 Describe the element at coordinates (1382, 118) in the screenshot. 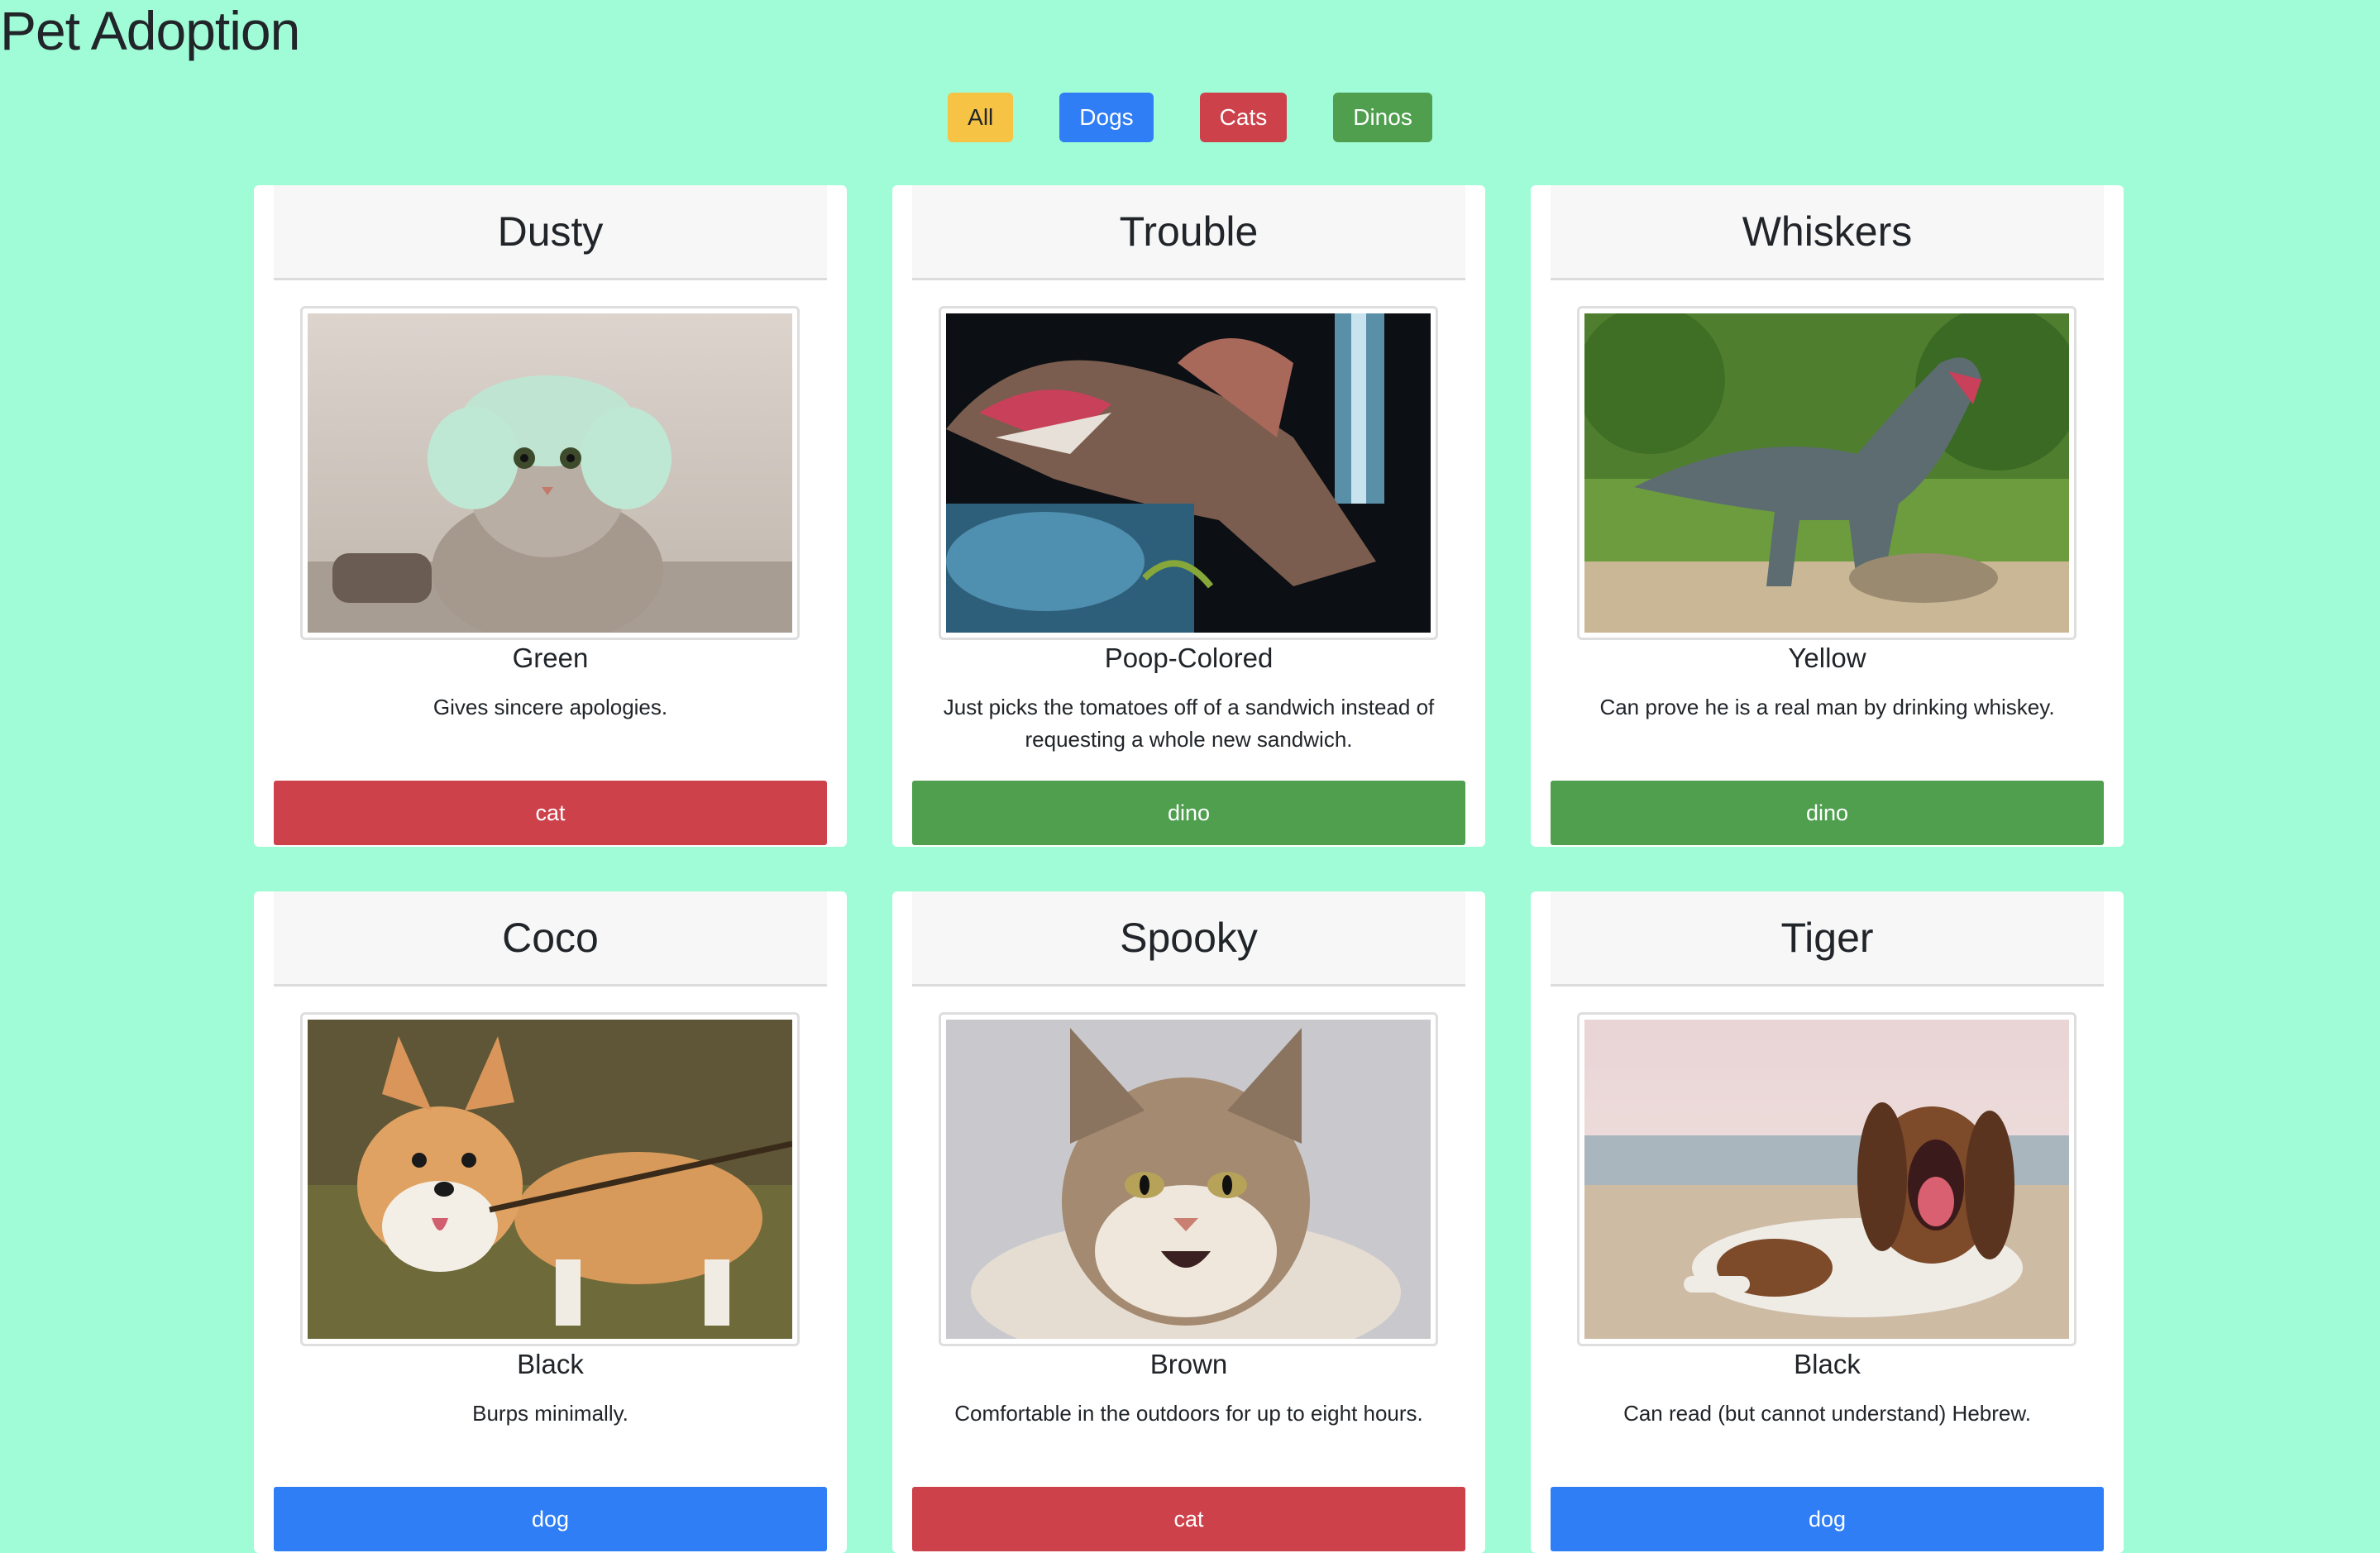

I see `filter-dinos-button: Dinos` at that location.